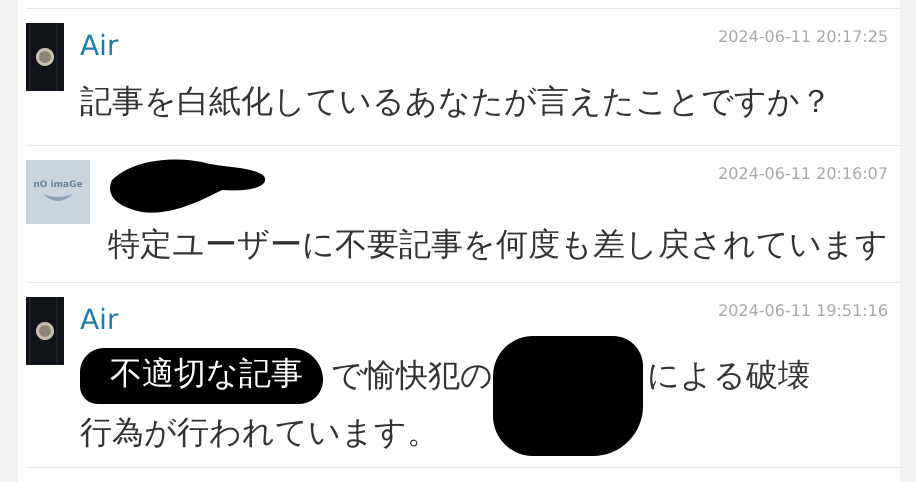 This screenshot has height=482, width=916. What do you see at coordinates (803, 310) in the screenshot?
I see `comment-timestamp: 2024-06-11 19:51:16` at bounding box center [803, 310].